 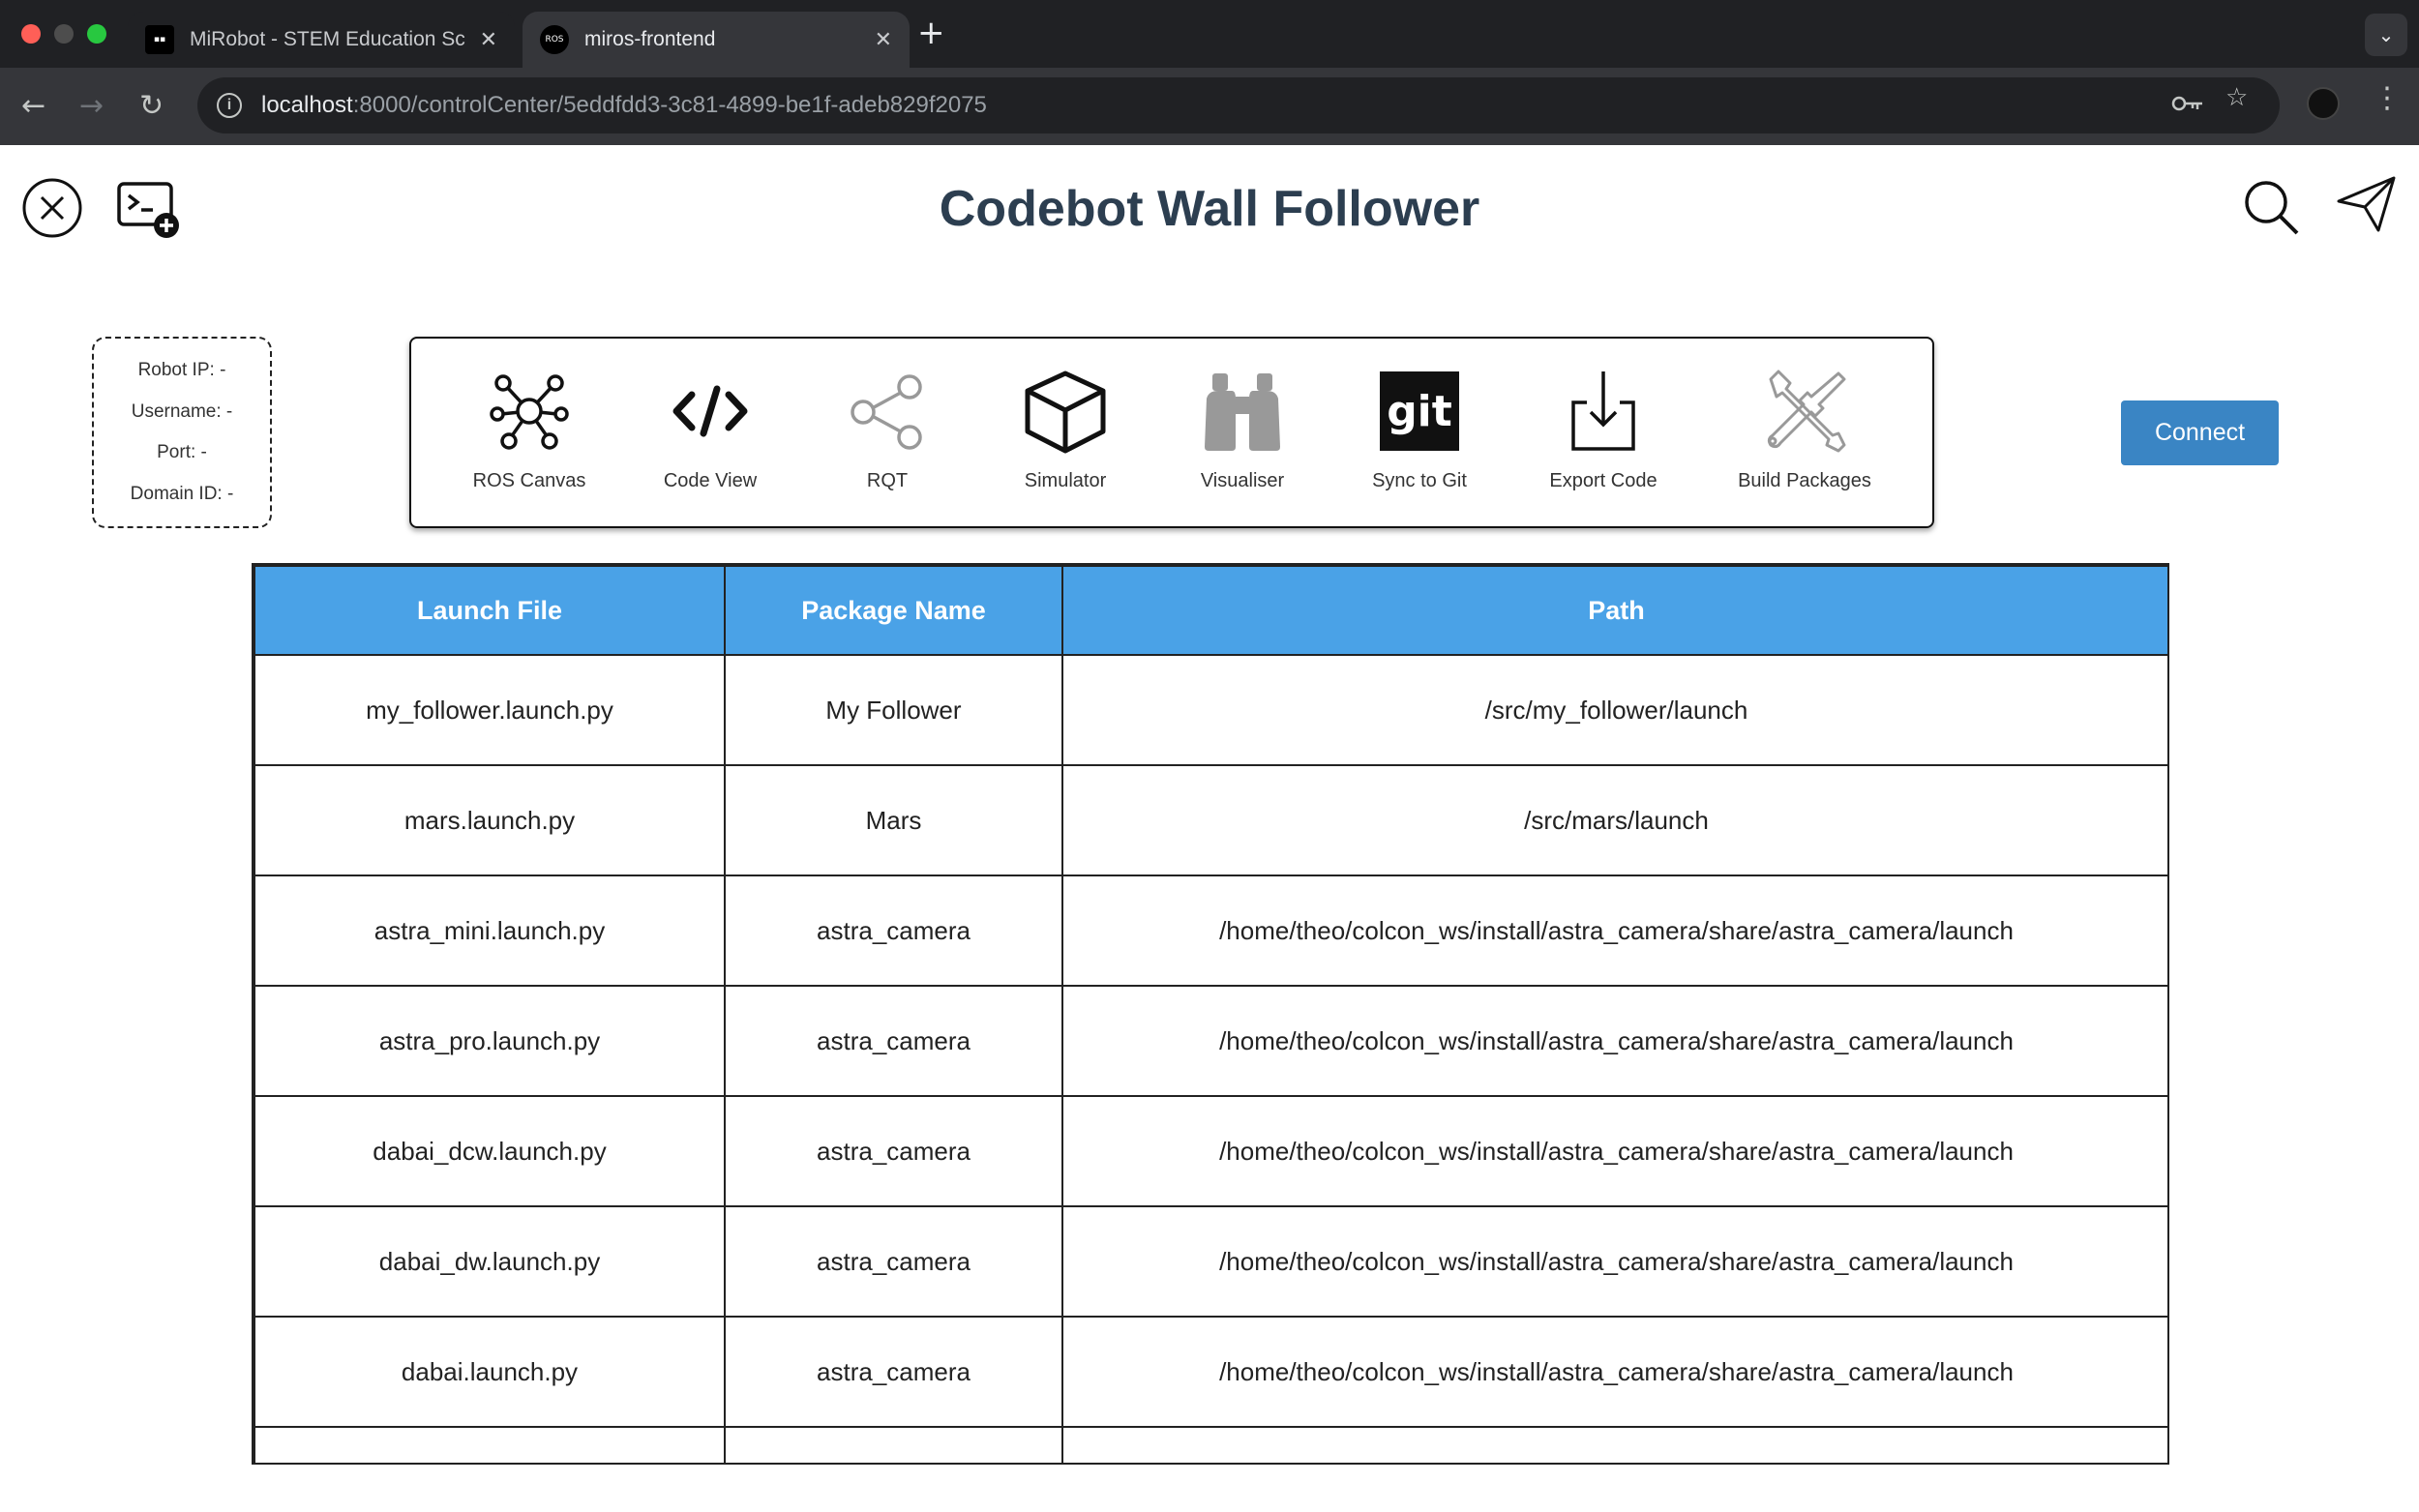 I want to click on tab-search-chevron-icon: ⌄, so click(x=2386, y=35).